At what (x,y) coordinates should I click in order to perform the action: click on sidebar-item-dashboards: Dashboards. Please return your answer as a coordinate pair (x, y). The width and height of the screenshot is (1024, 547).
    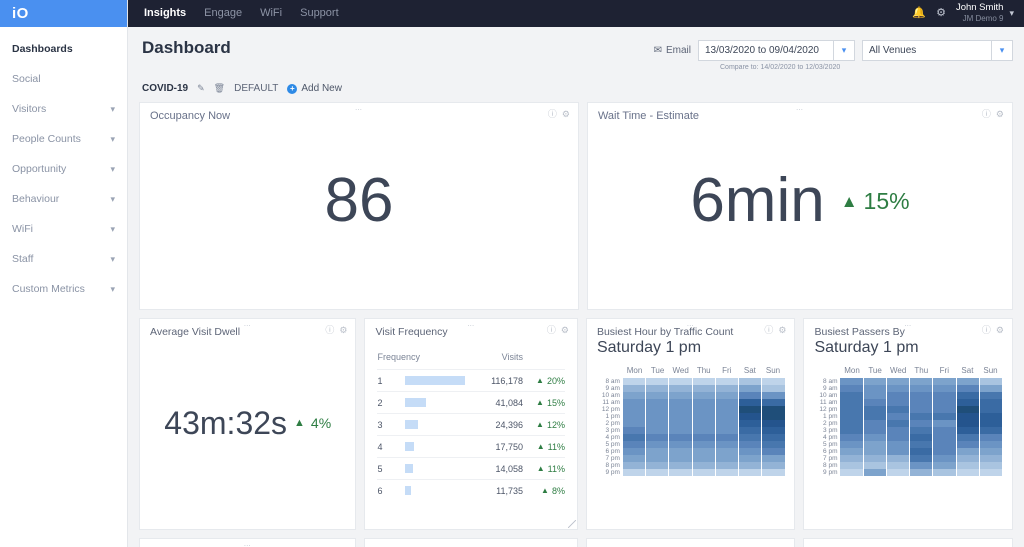
    Looking at the image, I should click on (63, 49).